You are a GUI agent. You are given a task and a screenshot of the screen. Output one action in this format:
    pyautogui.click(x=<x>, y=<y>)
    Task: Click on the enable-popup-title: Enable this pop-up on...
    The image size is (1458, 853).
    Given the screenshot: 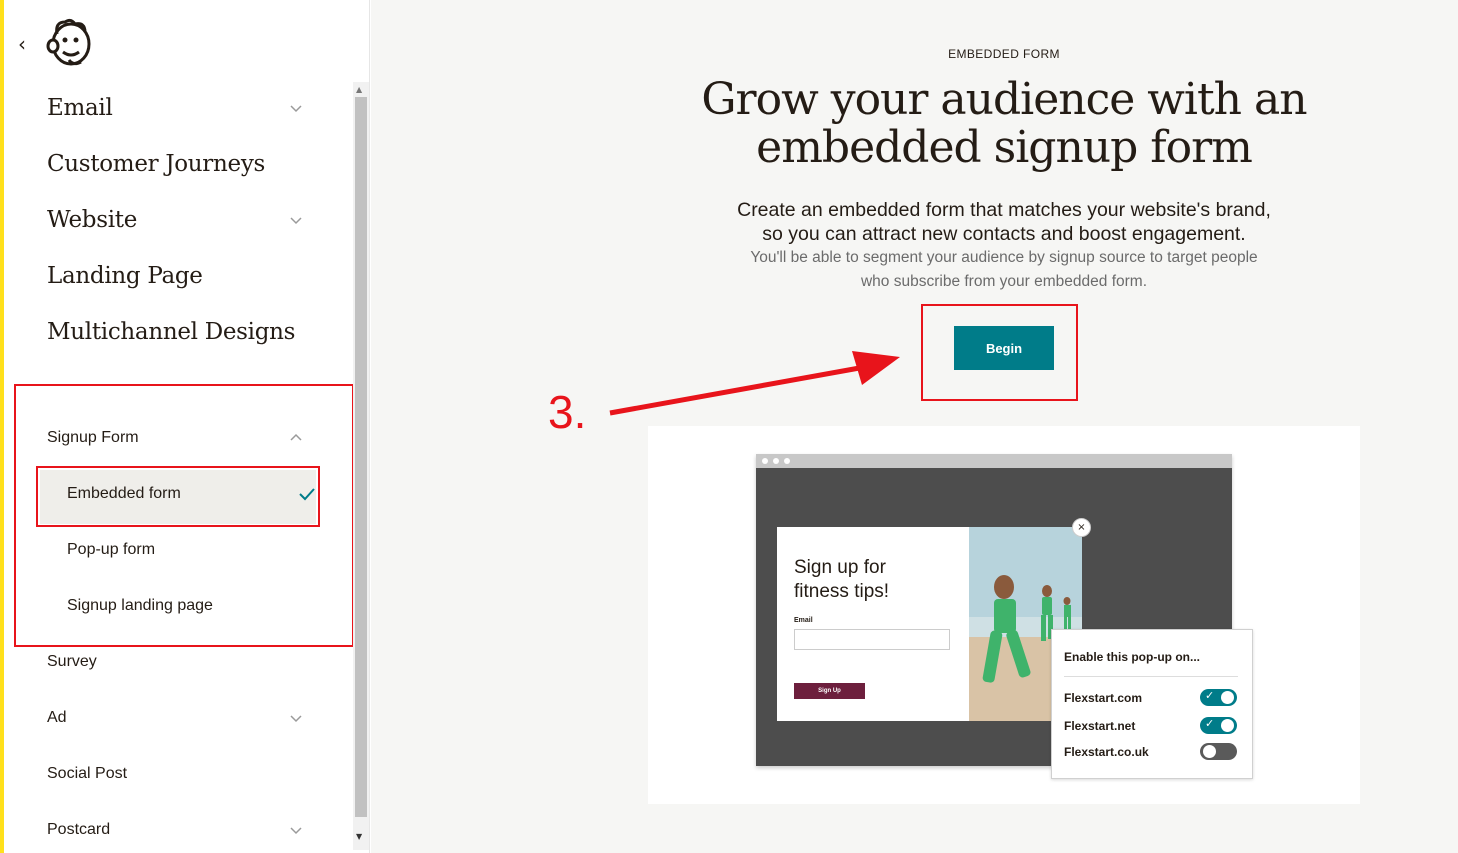 What is the action you would take?
    pyautogui.click(x=1132, y=657)
    